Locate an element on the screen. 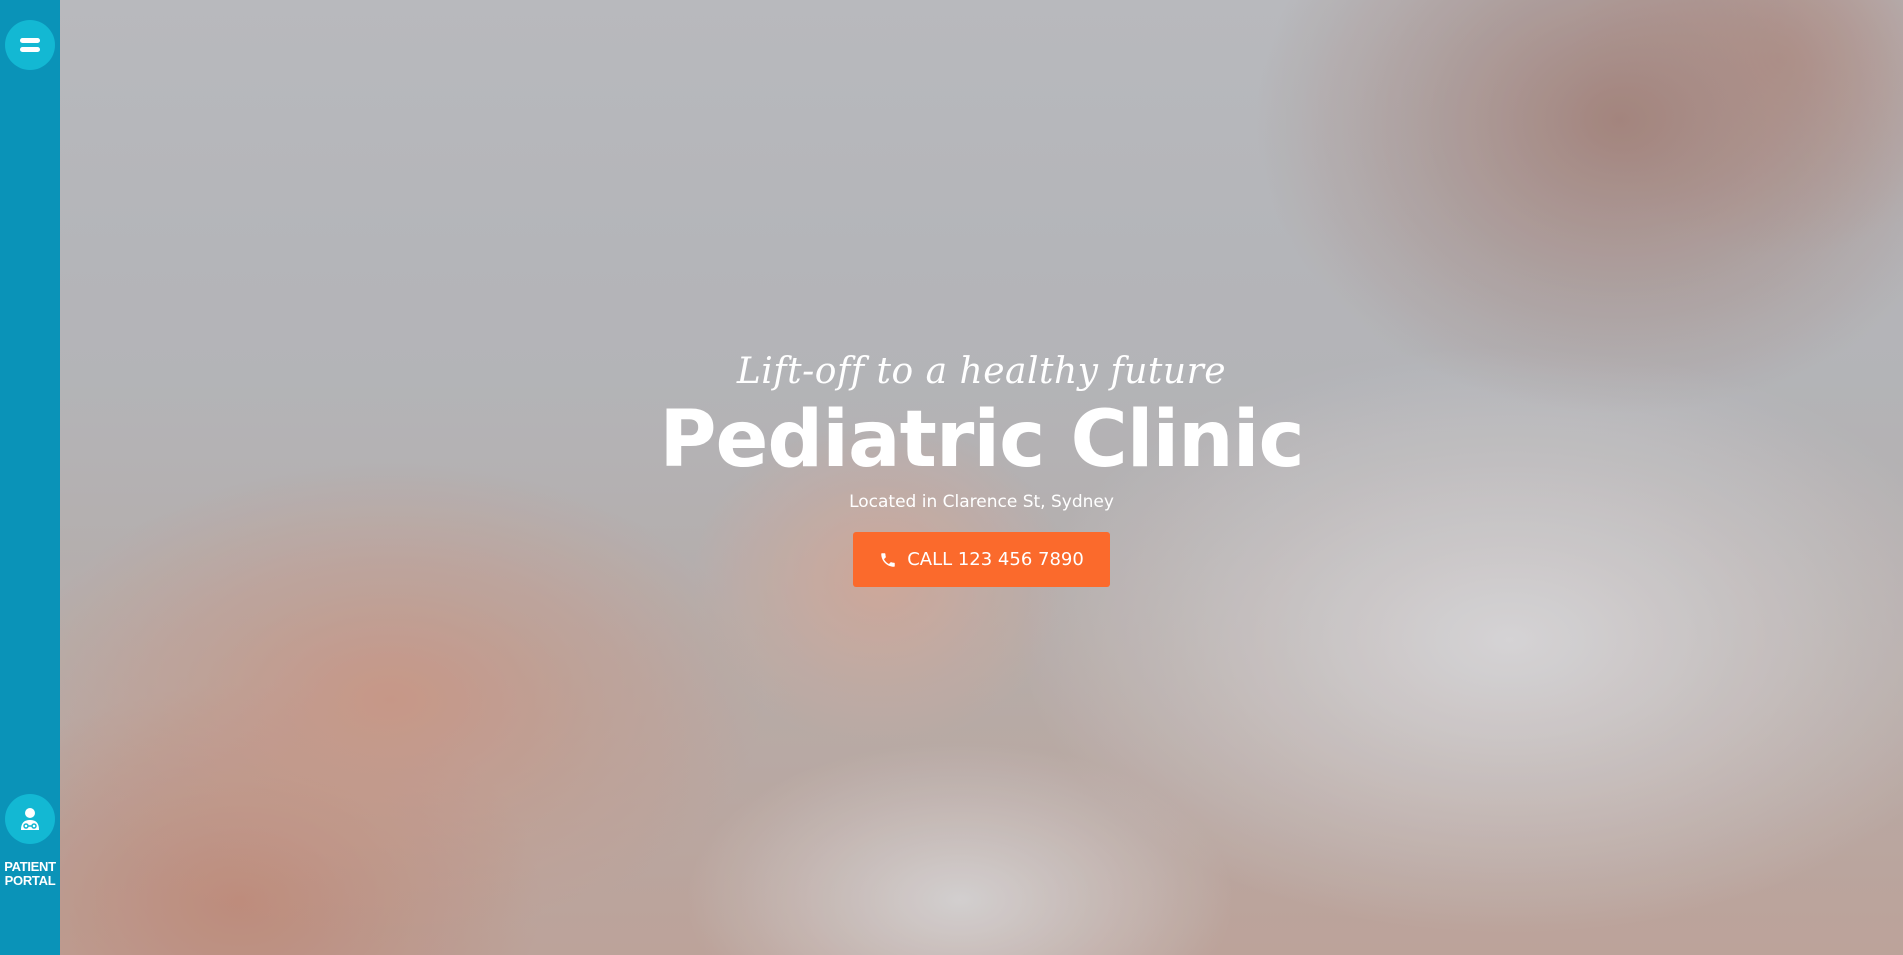  doctor-stethoscope-icon is located at coordinates (30, 819).